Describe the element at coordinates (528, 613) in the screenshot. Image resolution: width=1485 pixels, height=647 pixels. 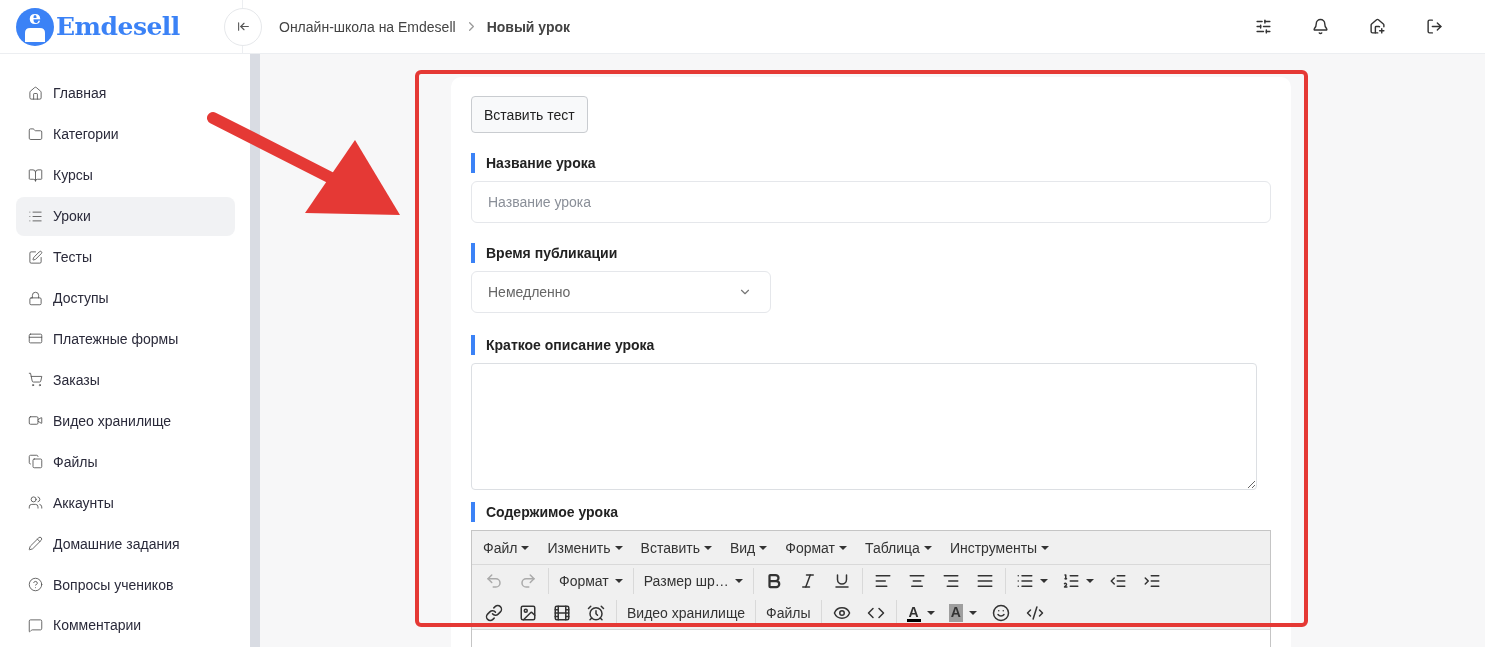
I see `image-icon` at that location.